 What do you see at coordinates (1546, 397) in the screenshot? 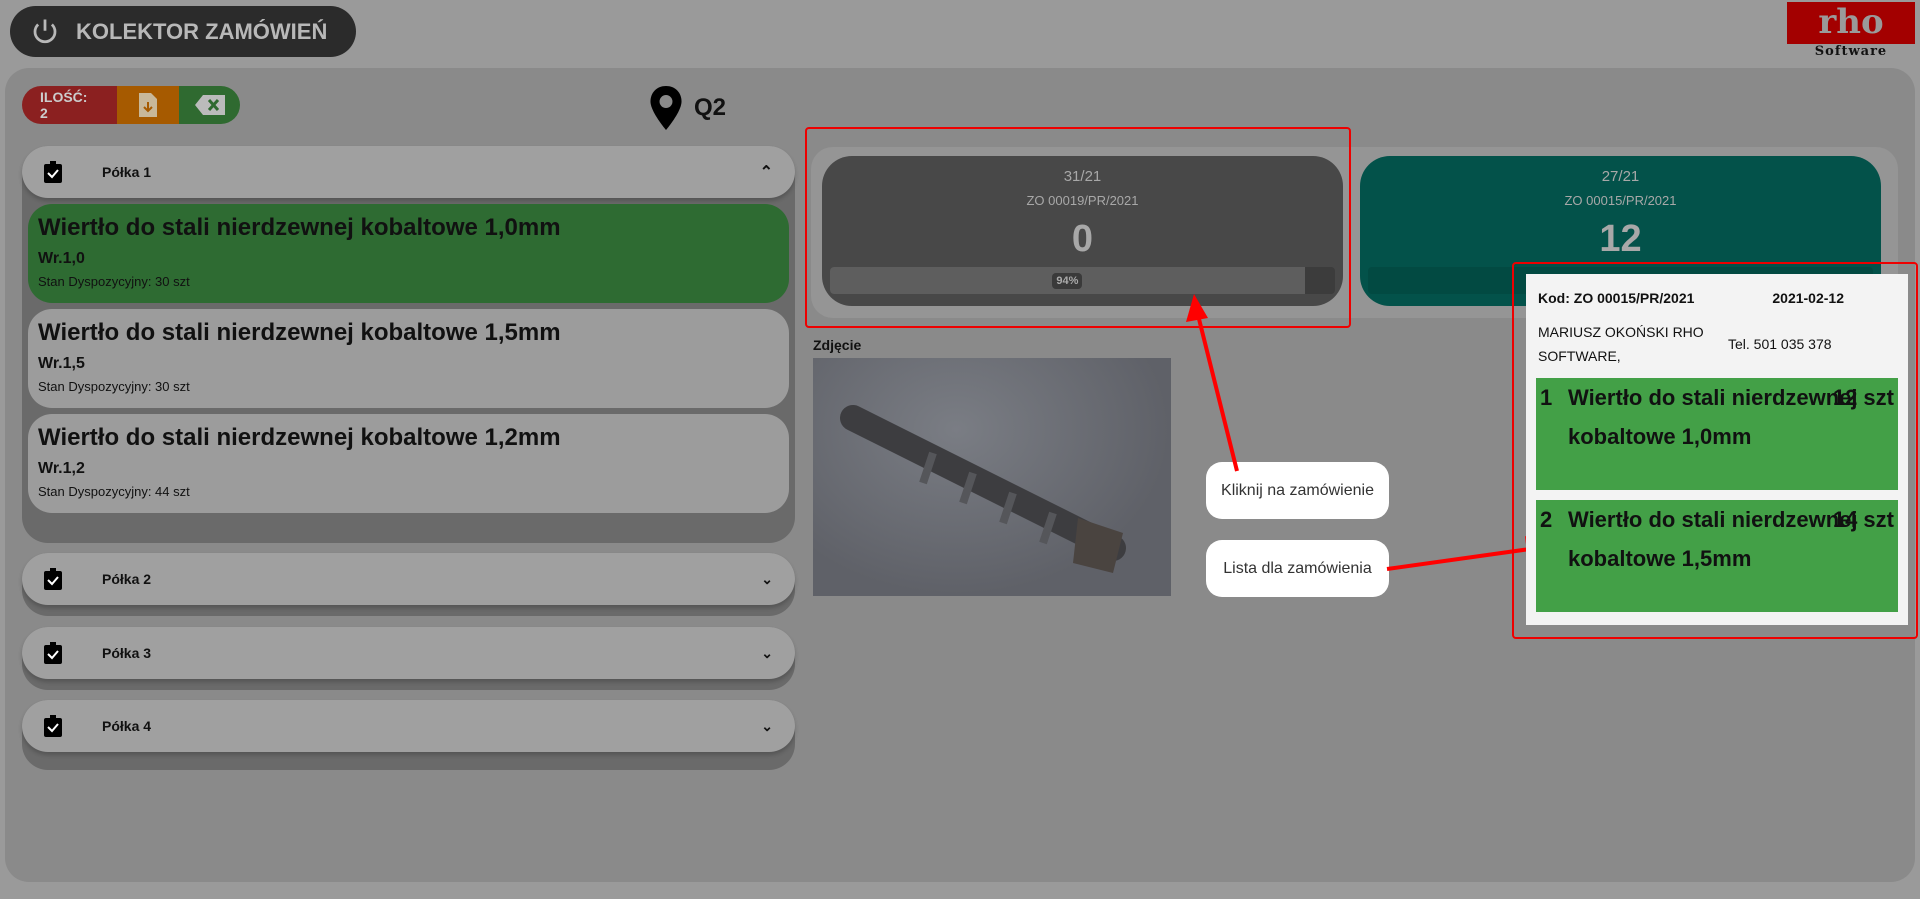
I see `line-number: 1` at bounding box center [1546, 397].